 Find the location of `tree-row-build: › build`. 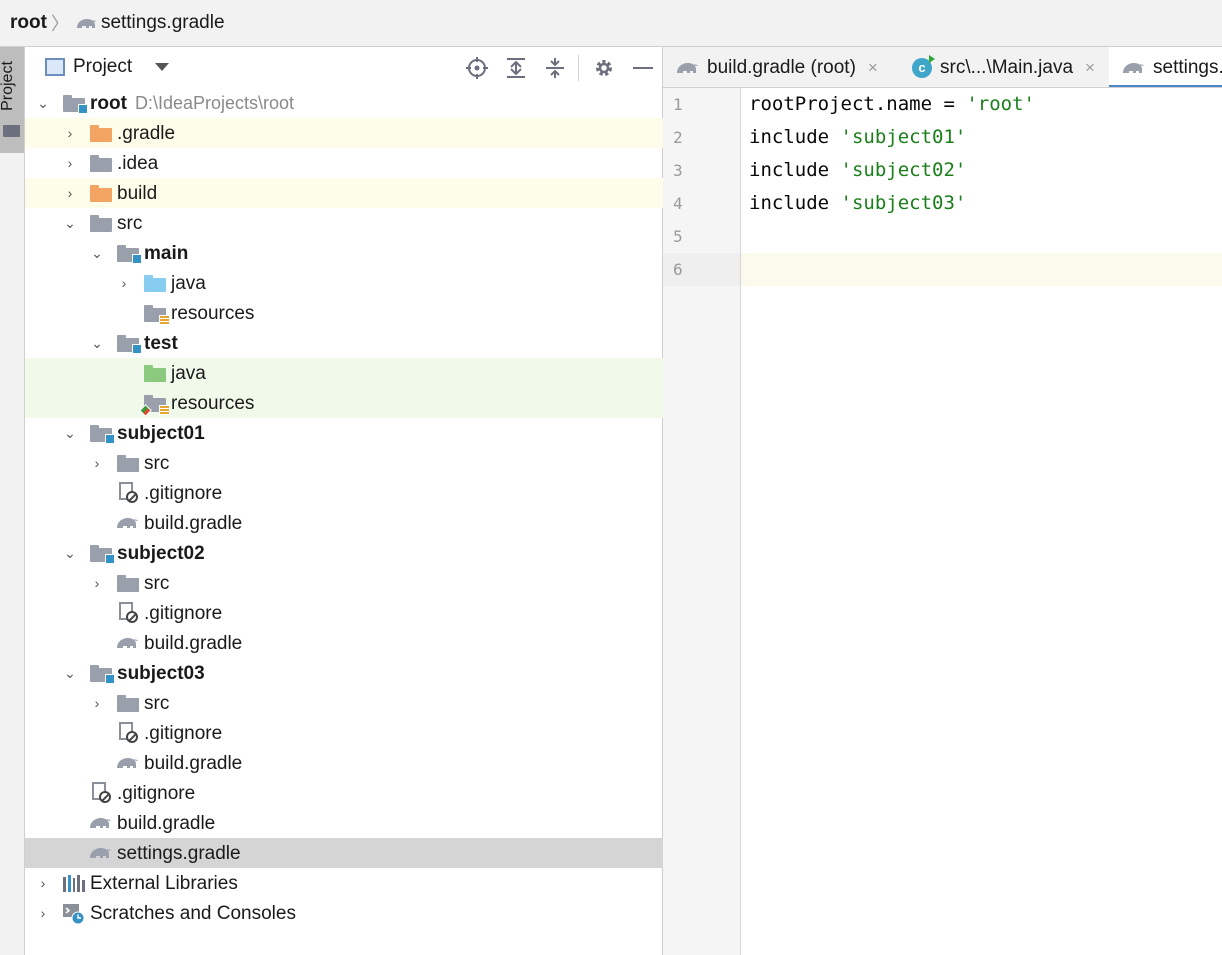

tree-row-build: › build is located at coordinates (344, 193).